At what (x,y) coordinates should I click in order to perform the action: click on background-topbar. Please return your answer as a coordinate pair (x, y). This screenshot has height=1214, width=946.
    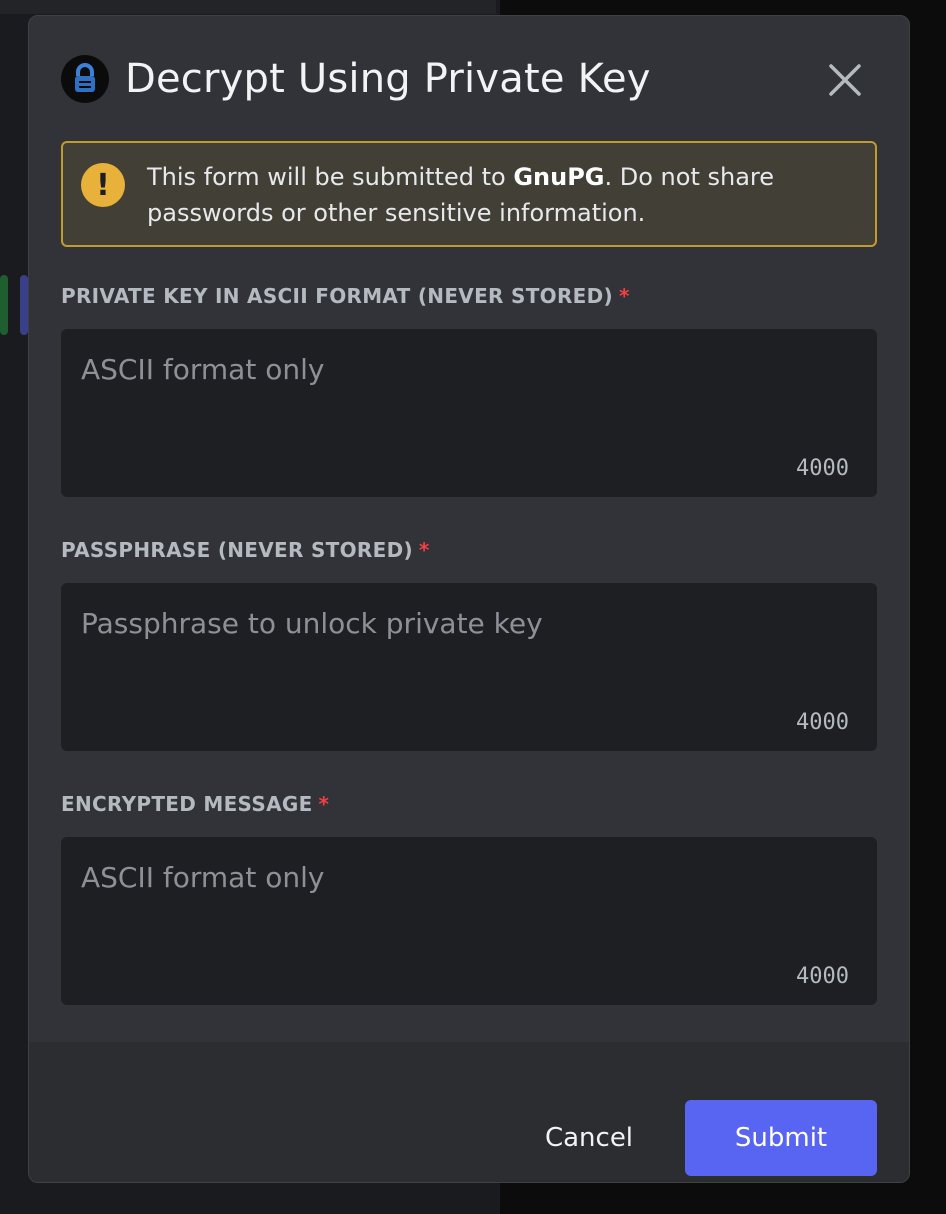
    Looking at the image, I should click on (248, 7).